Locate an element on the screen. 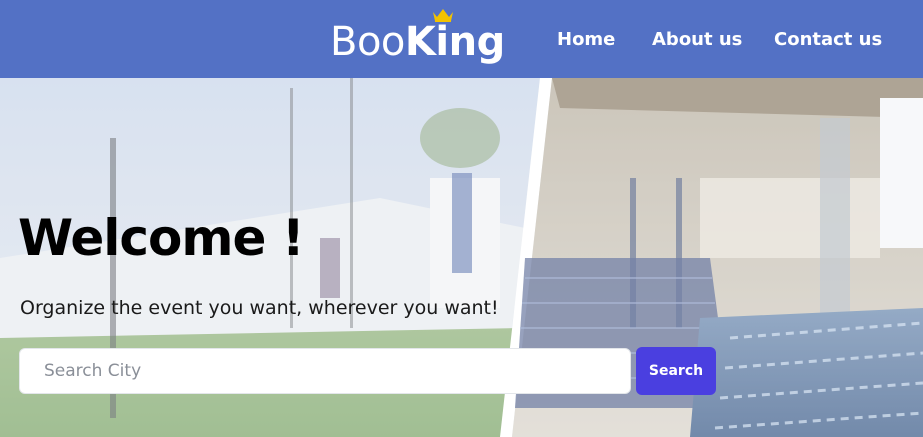  logo-part2: King is located at coordinates (454, 42).